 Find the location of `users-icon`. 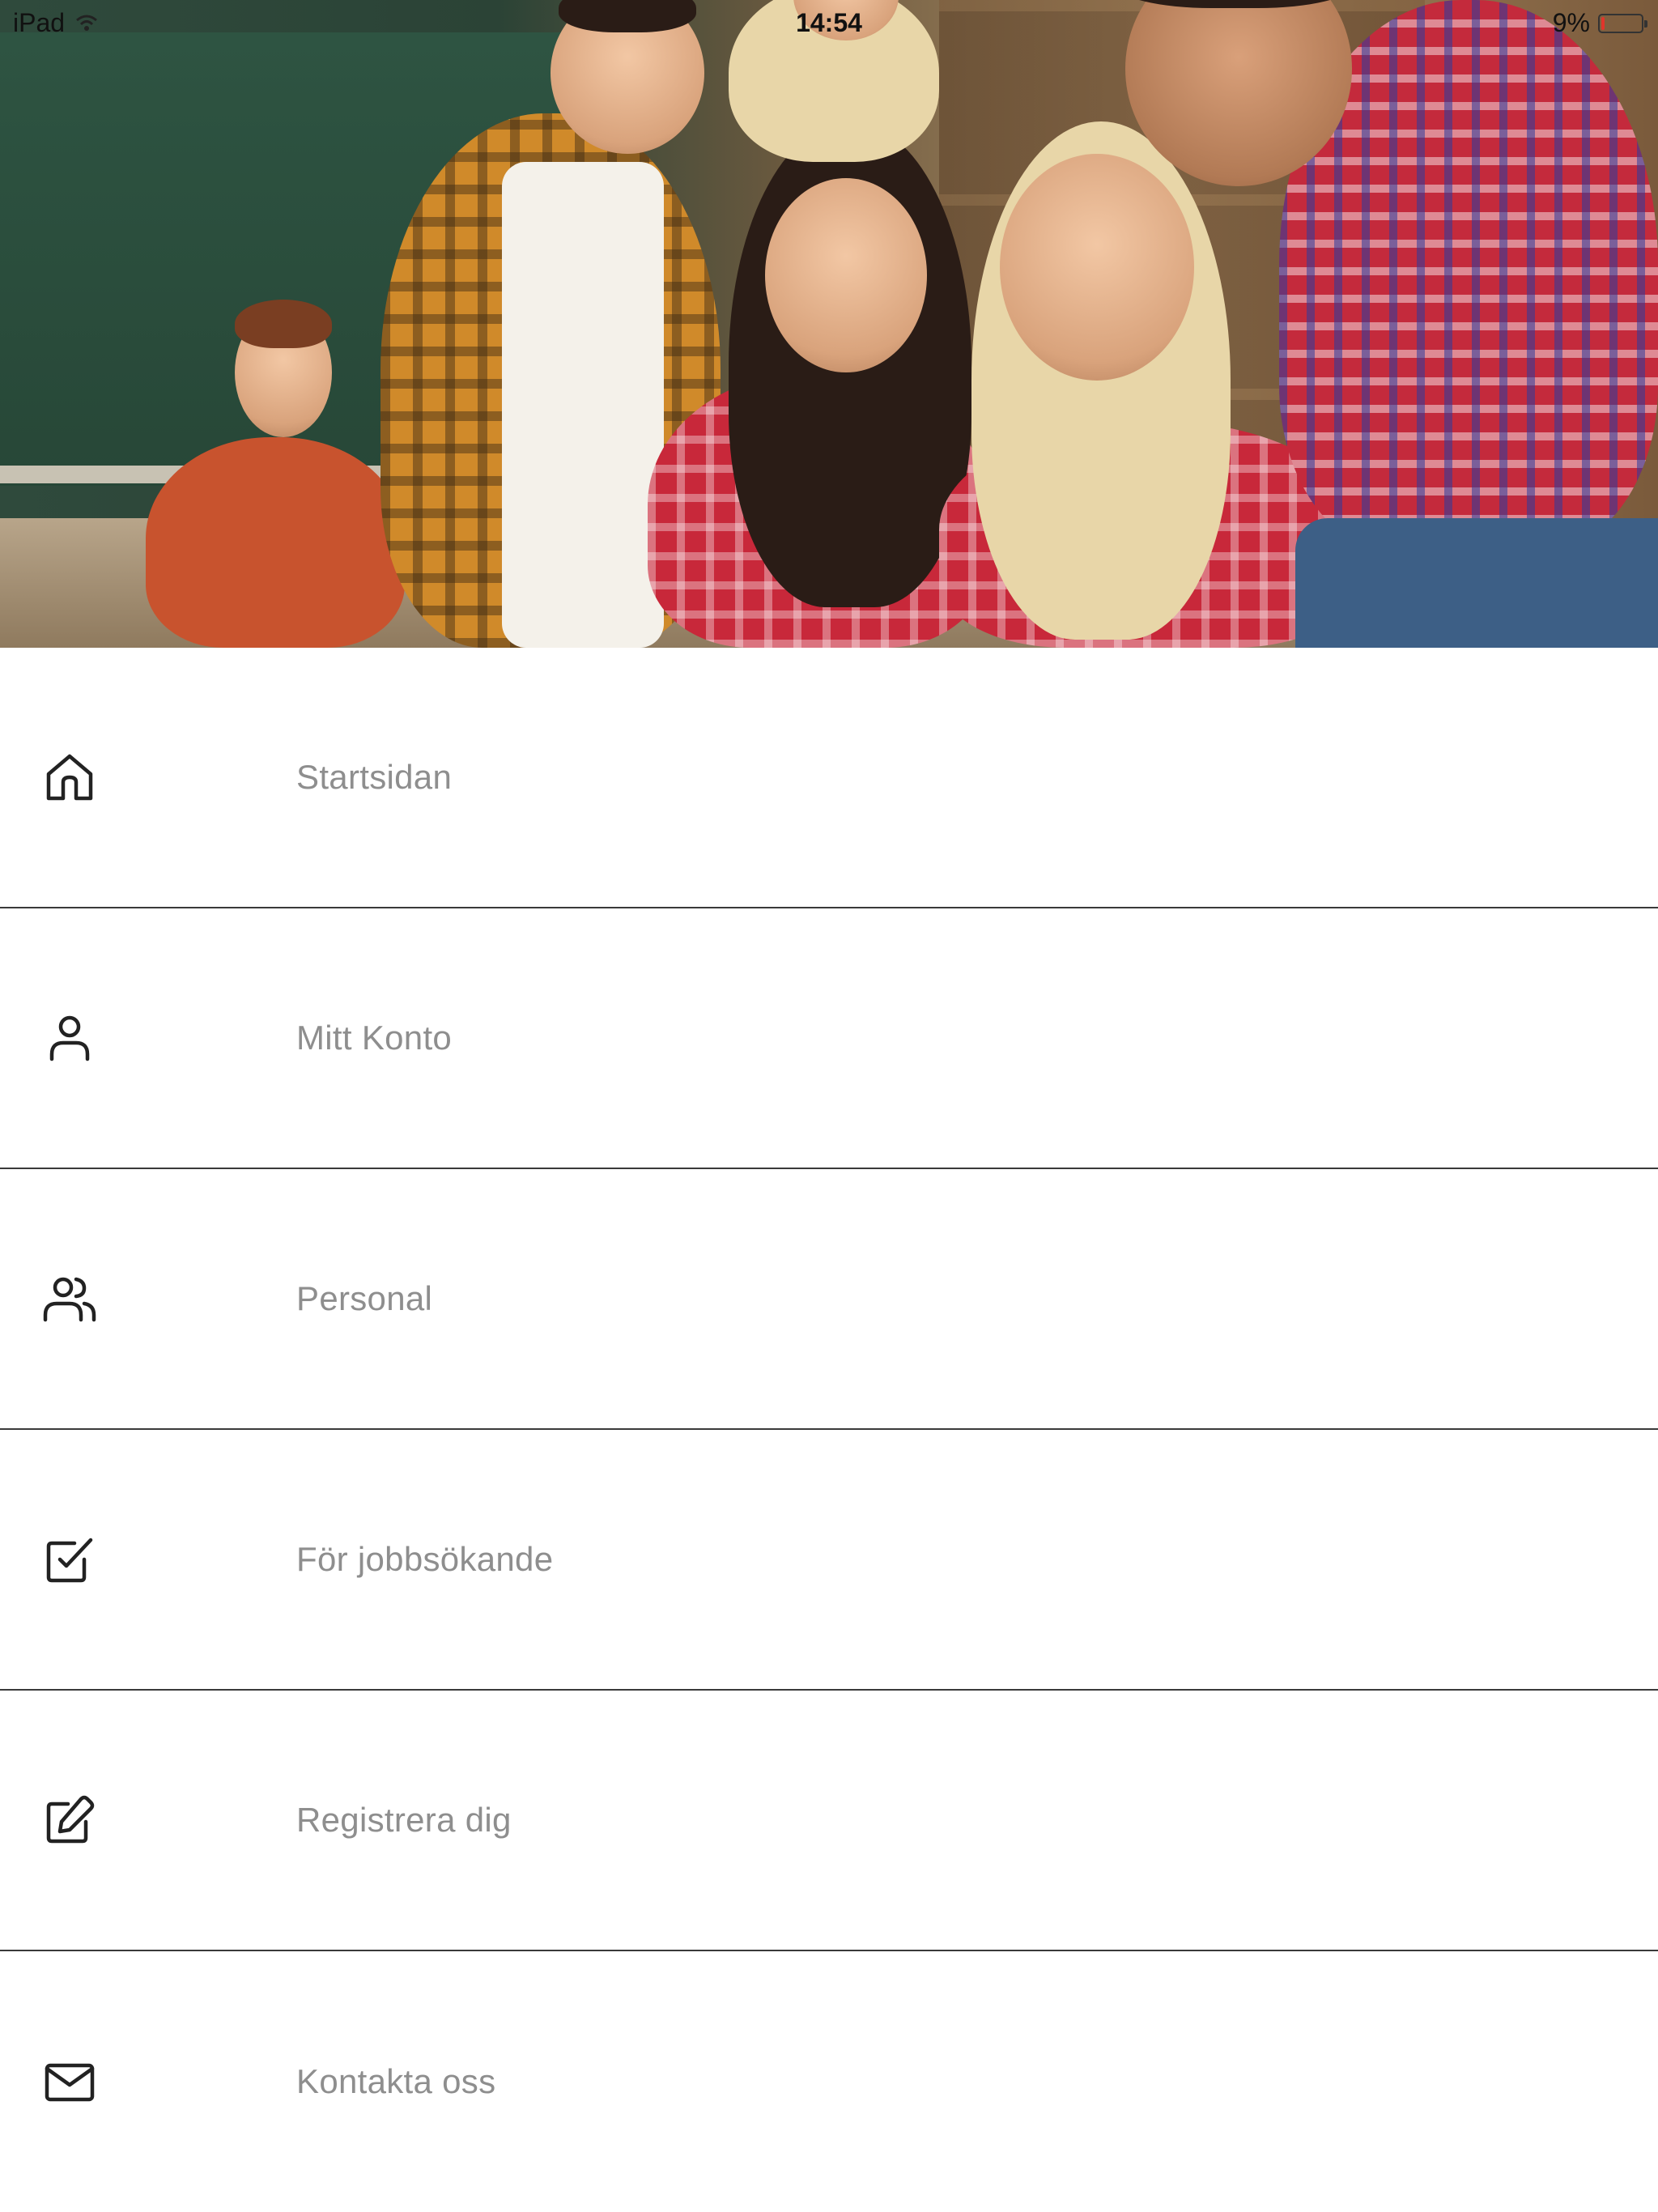

users-icon is located at coordinates (69, 1298).